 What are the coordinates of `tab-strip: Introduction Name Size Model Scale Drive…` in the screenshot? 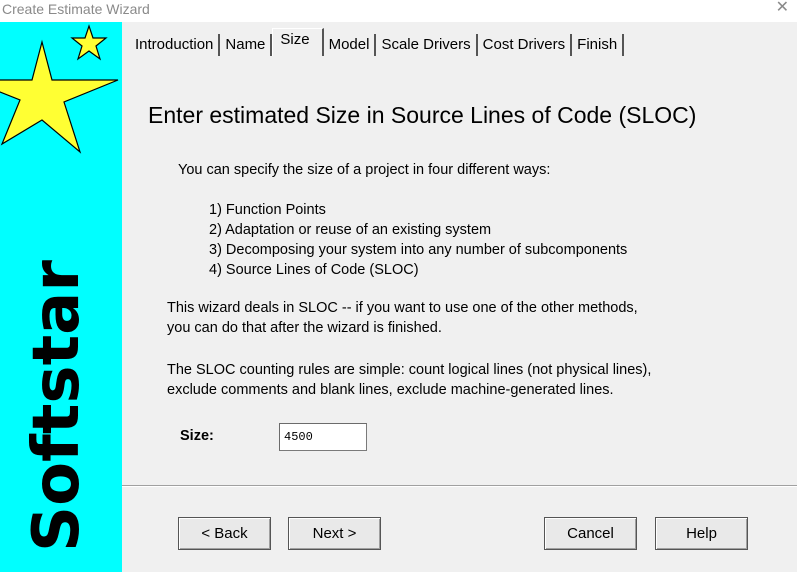 It's located at (377, 42).